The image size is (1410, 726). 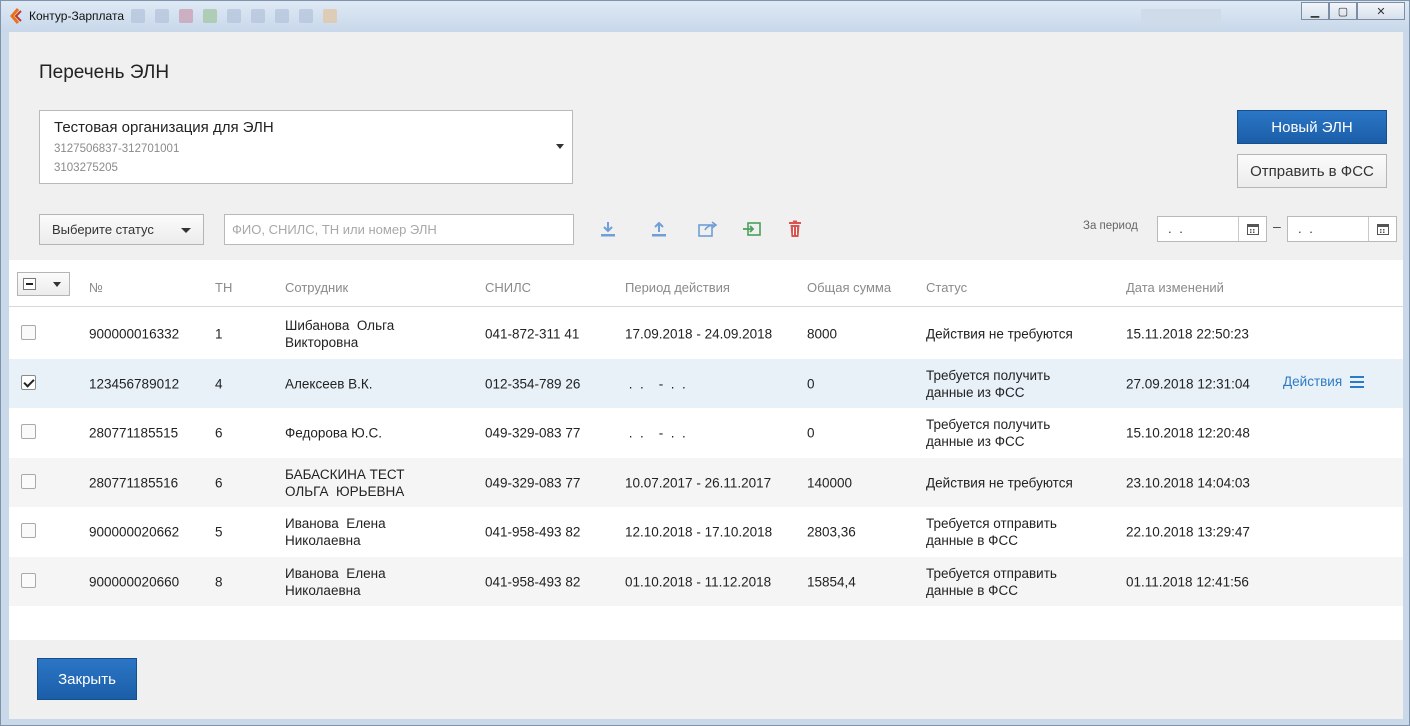 What do you see at coordinates (699, 333) in the screenshot?
I see `cell-period: 17.09.2018 - 24.09.2018` at bounding box center [699, 333].